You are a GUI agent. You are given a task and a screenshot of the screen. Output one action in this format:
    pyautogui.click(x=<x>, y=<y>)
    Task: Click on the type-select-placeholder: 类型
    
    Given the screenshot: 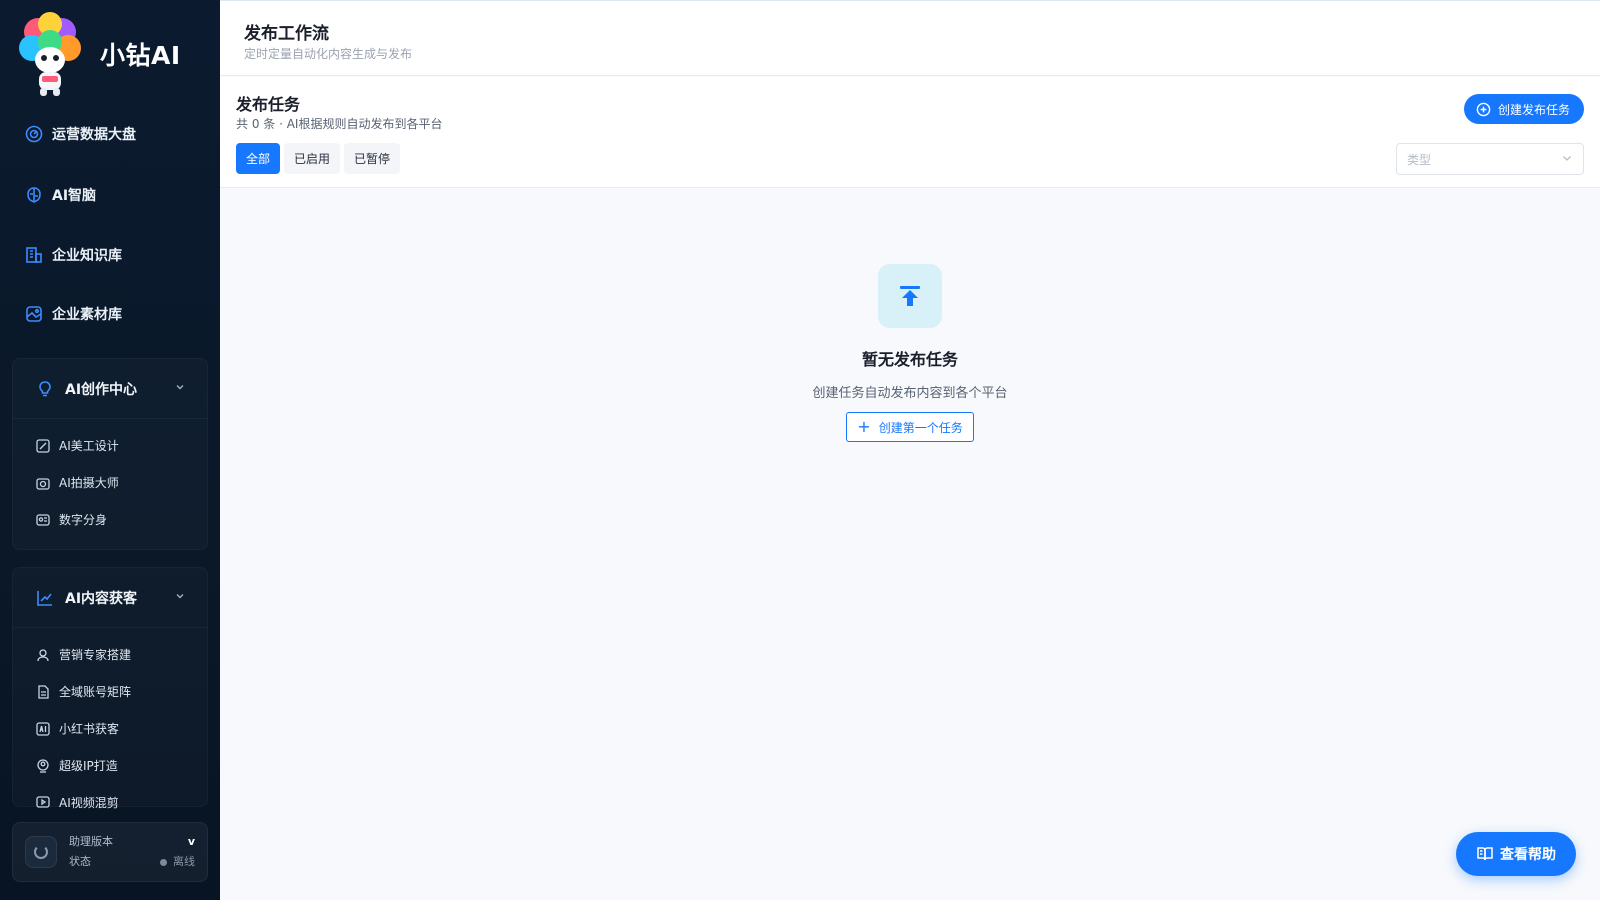 What is the action you would take?
    pyautogui.click(x=1419, y=159)
    